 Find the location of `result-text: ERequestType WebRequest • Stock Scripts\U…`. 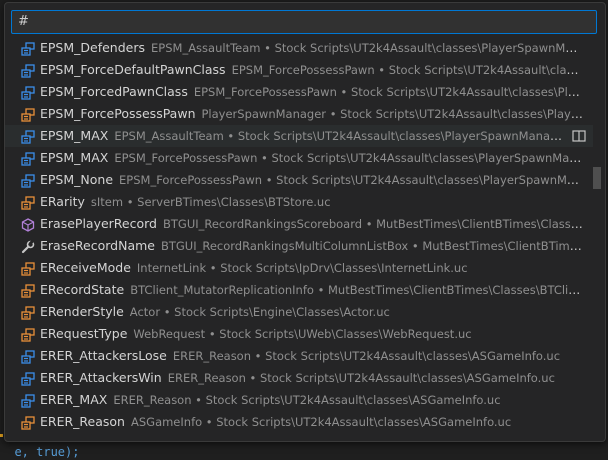

result-text: ERequestType WebRequest • Stock Scripts\U… is located at coordinates (311, 334).